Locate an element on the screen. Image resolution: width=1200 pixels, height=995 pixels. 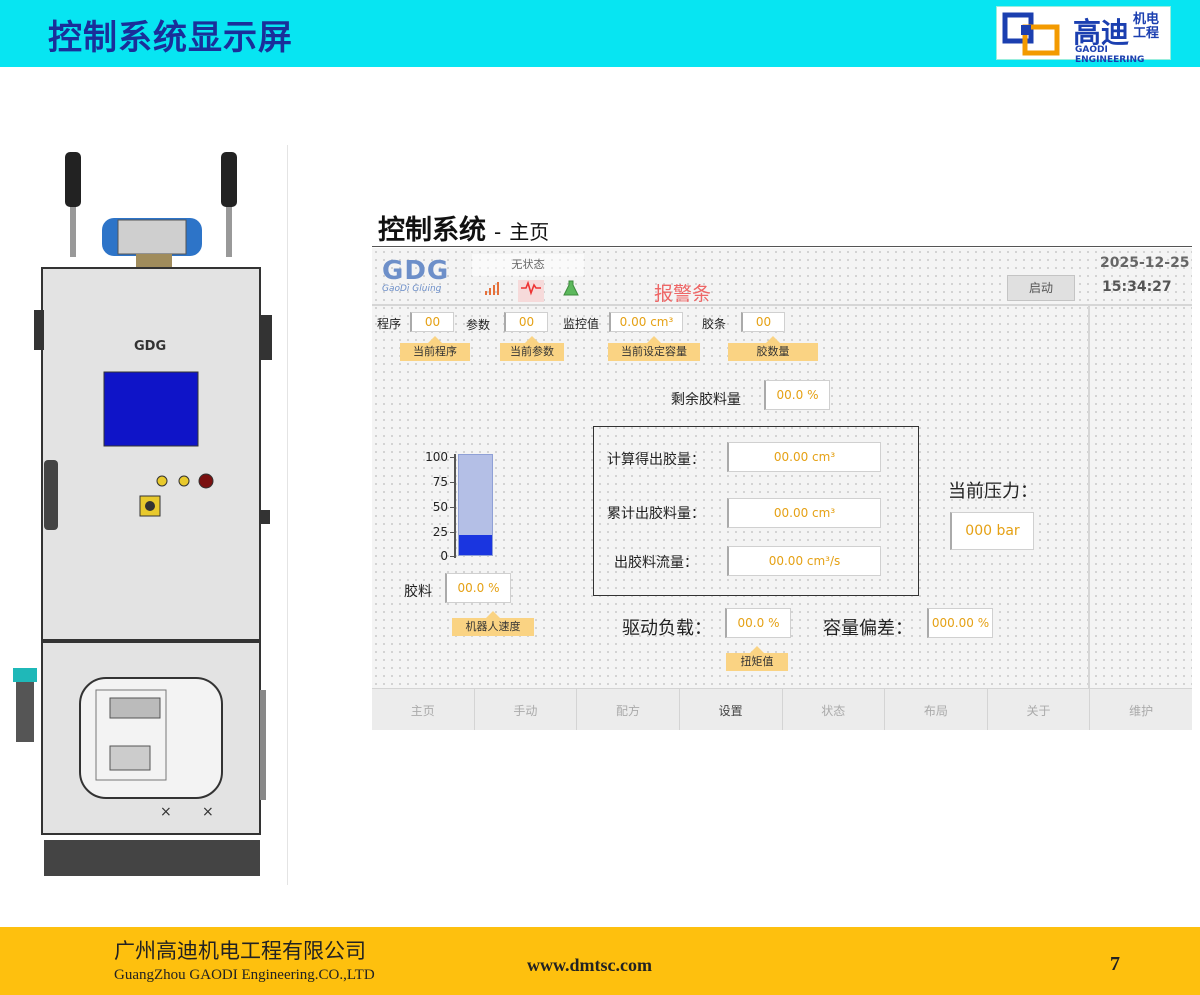
alarm-bar: 报警条 is located at coordinates (682, 292).